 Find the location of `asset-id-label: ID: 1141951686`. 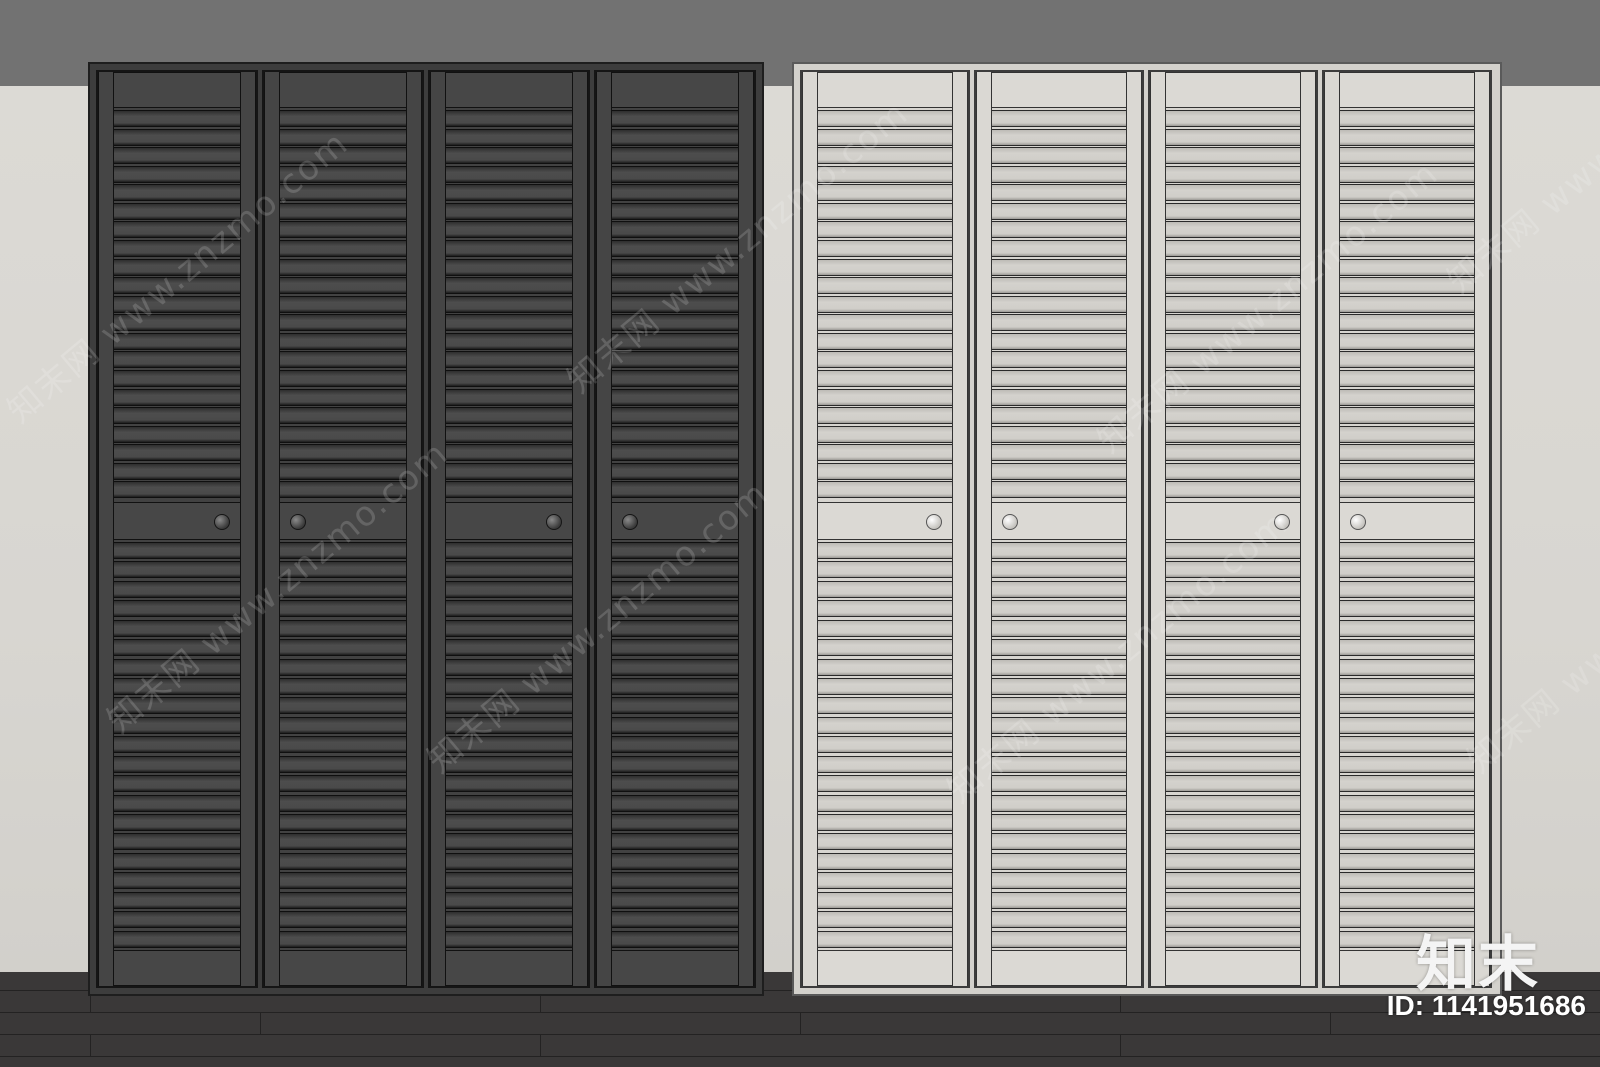

asset-id-label: ID: 1141951686 is located at coordinates (1486, 1005).